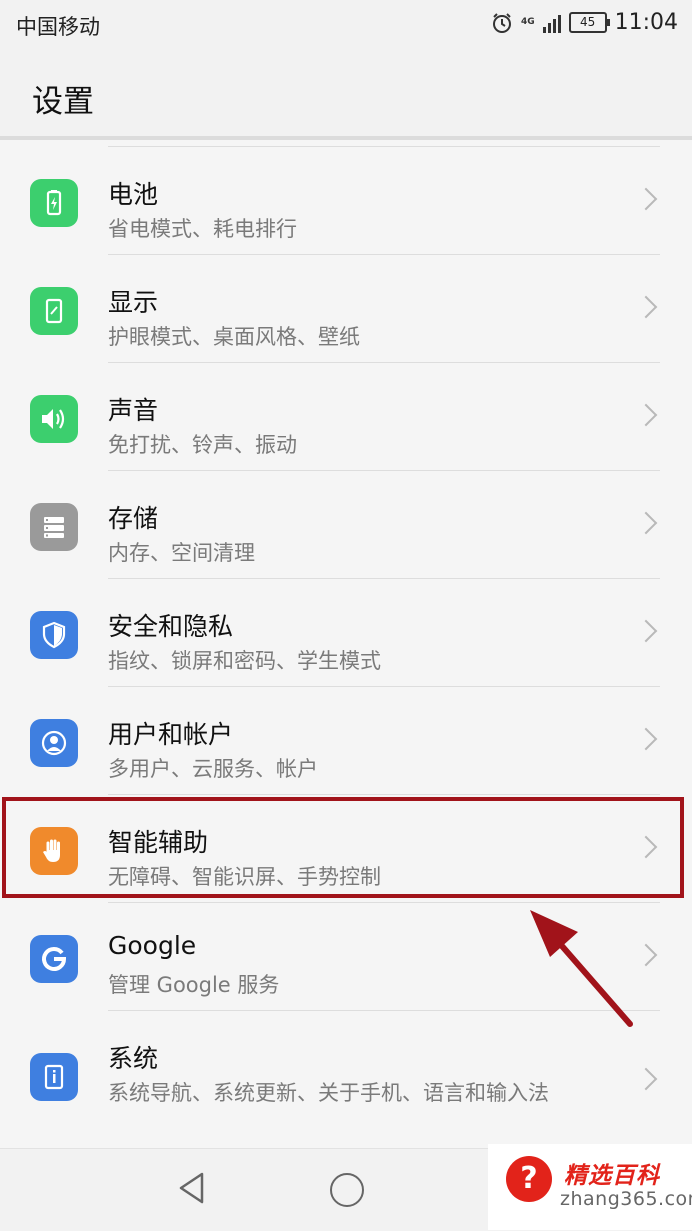 This screenshot has height=1231, width=692. I want to click on back-icon, so click(192, 1188).